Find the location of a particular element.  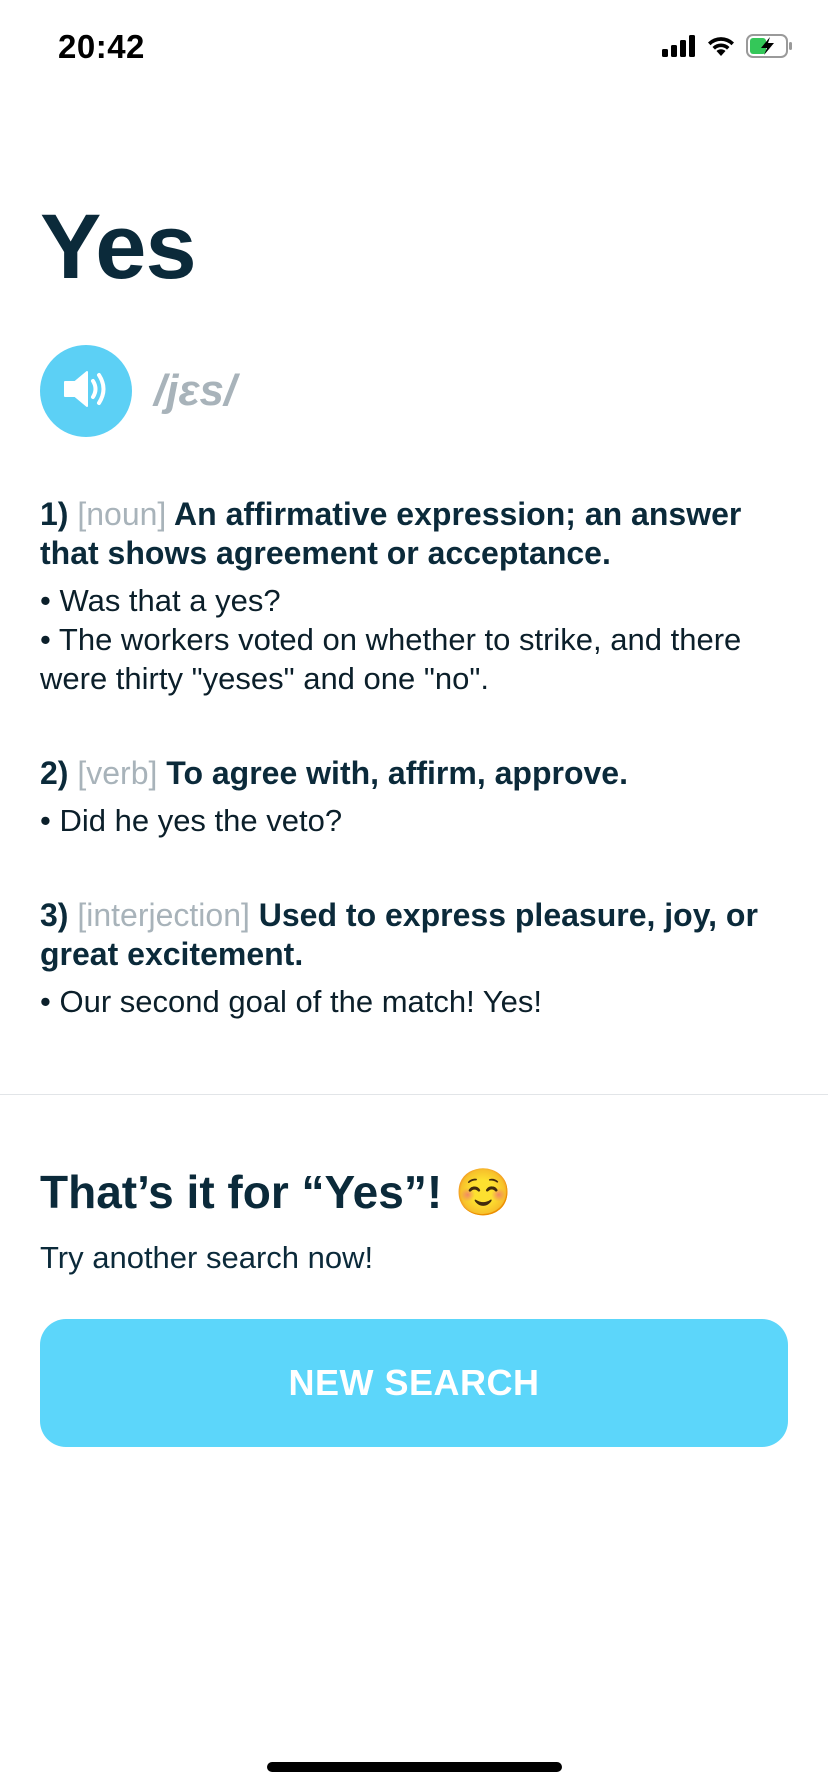

example-sentence: • Was that a yes? is located at coordinates (160, 600).